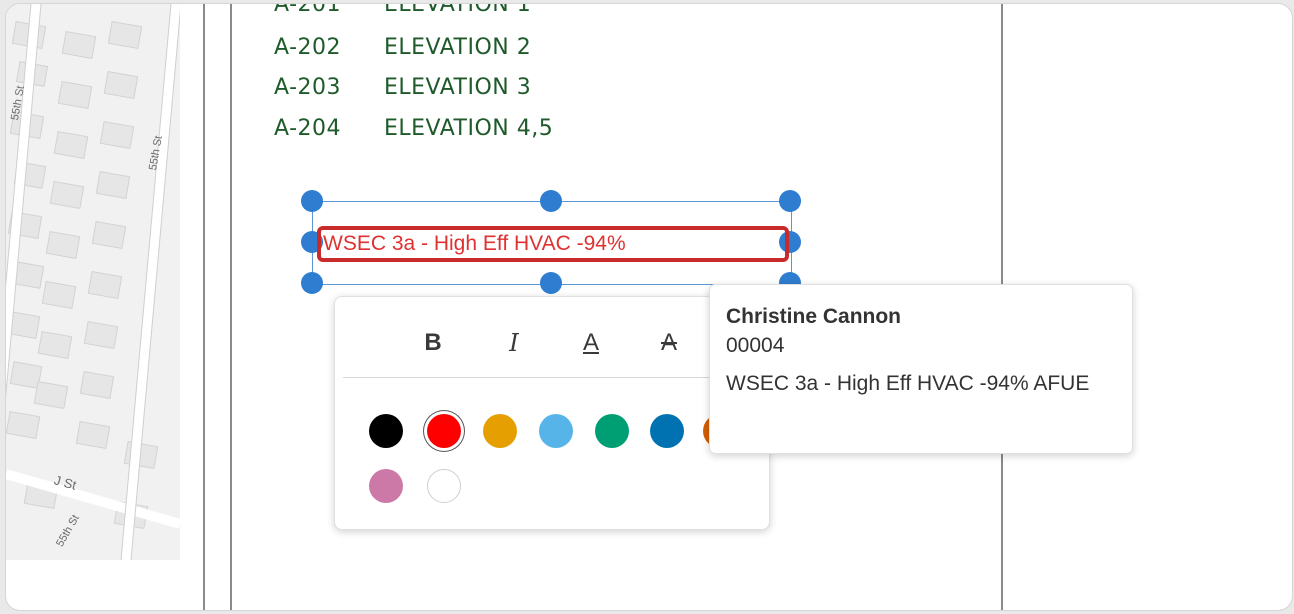 This screenshot has height=614, width=1294. I want to click on color-swatch-white, so click(444, 486).